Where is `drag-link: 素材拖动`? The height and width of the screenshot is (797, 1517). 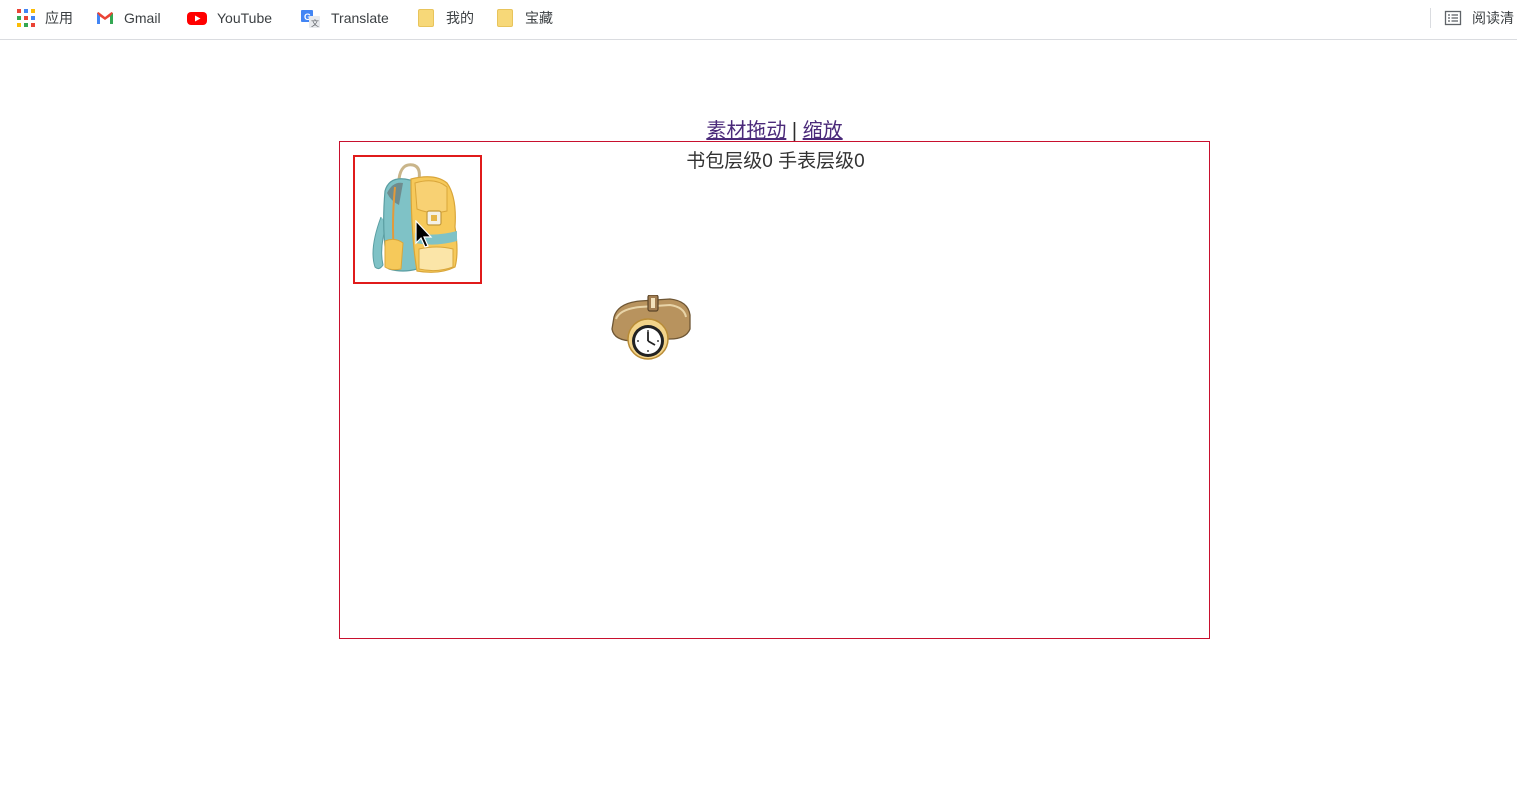 drag-link: 素材拖动 is located at coordinates (746, 131).